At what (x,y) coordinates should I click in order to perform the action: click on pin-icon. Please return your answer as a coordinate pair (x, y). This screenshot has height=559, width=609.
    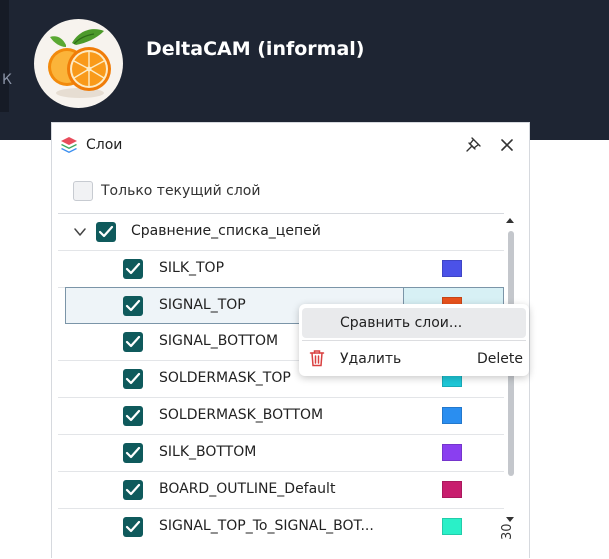
    Looking at the image, I should click on (473, 145).